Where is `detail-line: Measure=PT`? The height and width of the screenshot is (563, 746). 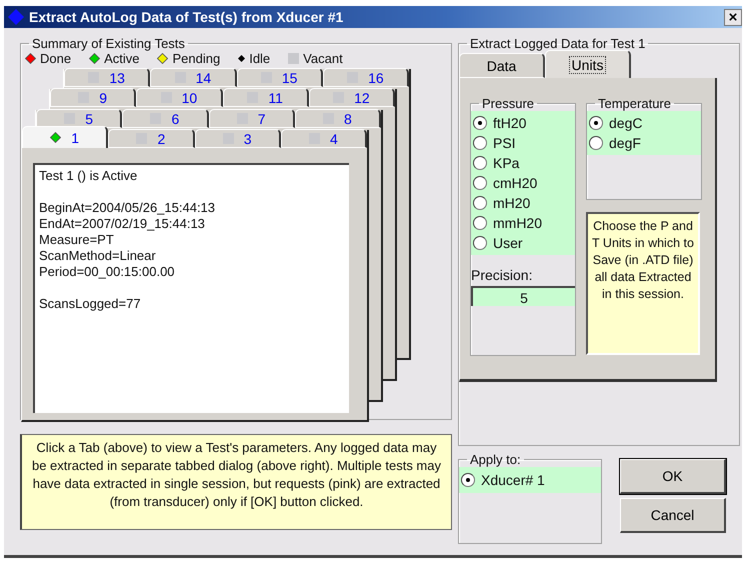 detail-line: Measure=PT is located at coordinates (77, 240).